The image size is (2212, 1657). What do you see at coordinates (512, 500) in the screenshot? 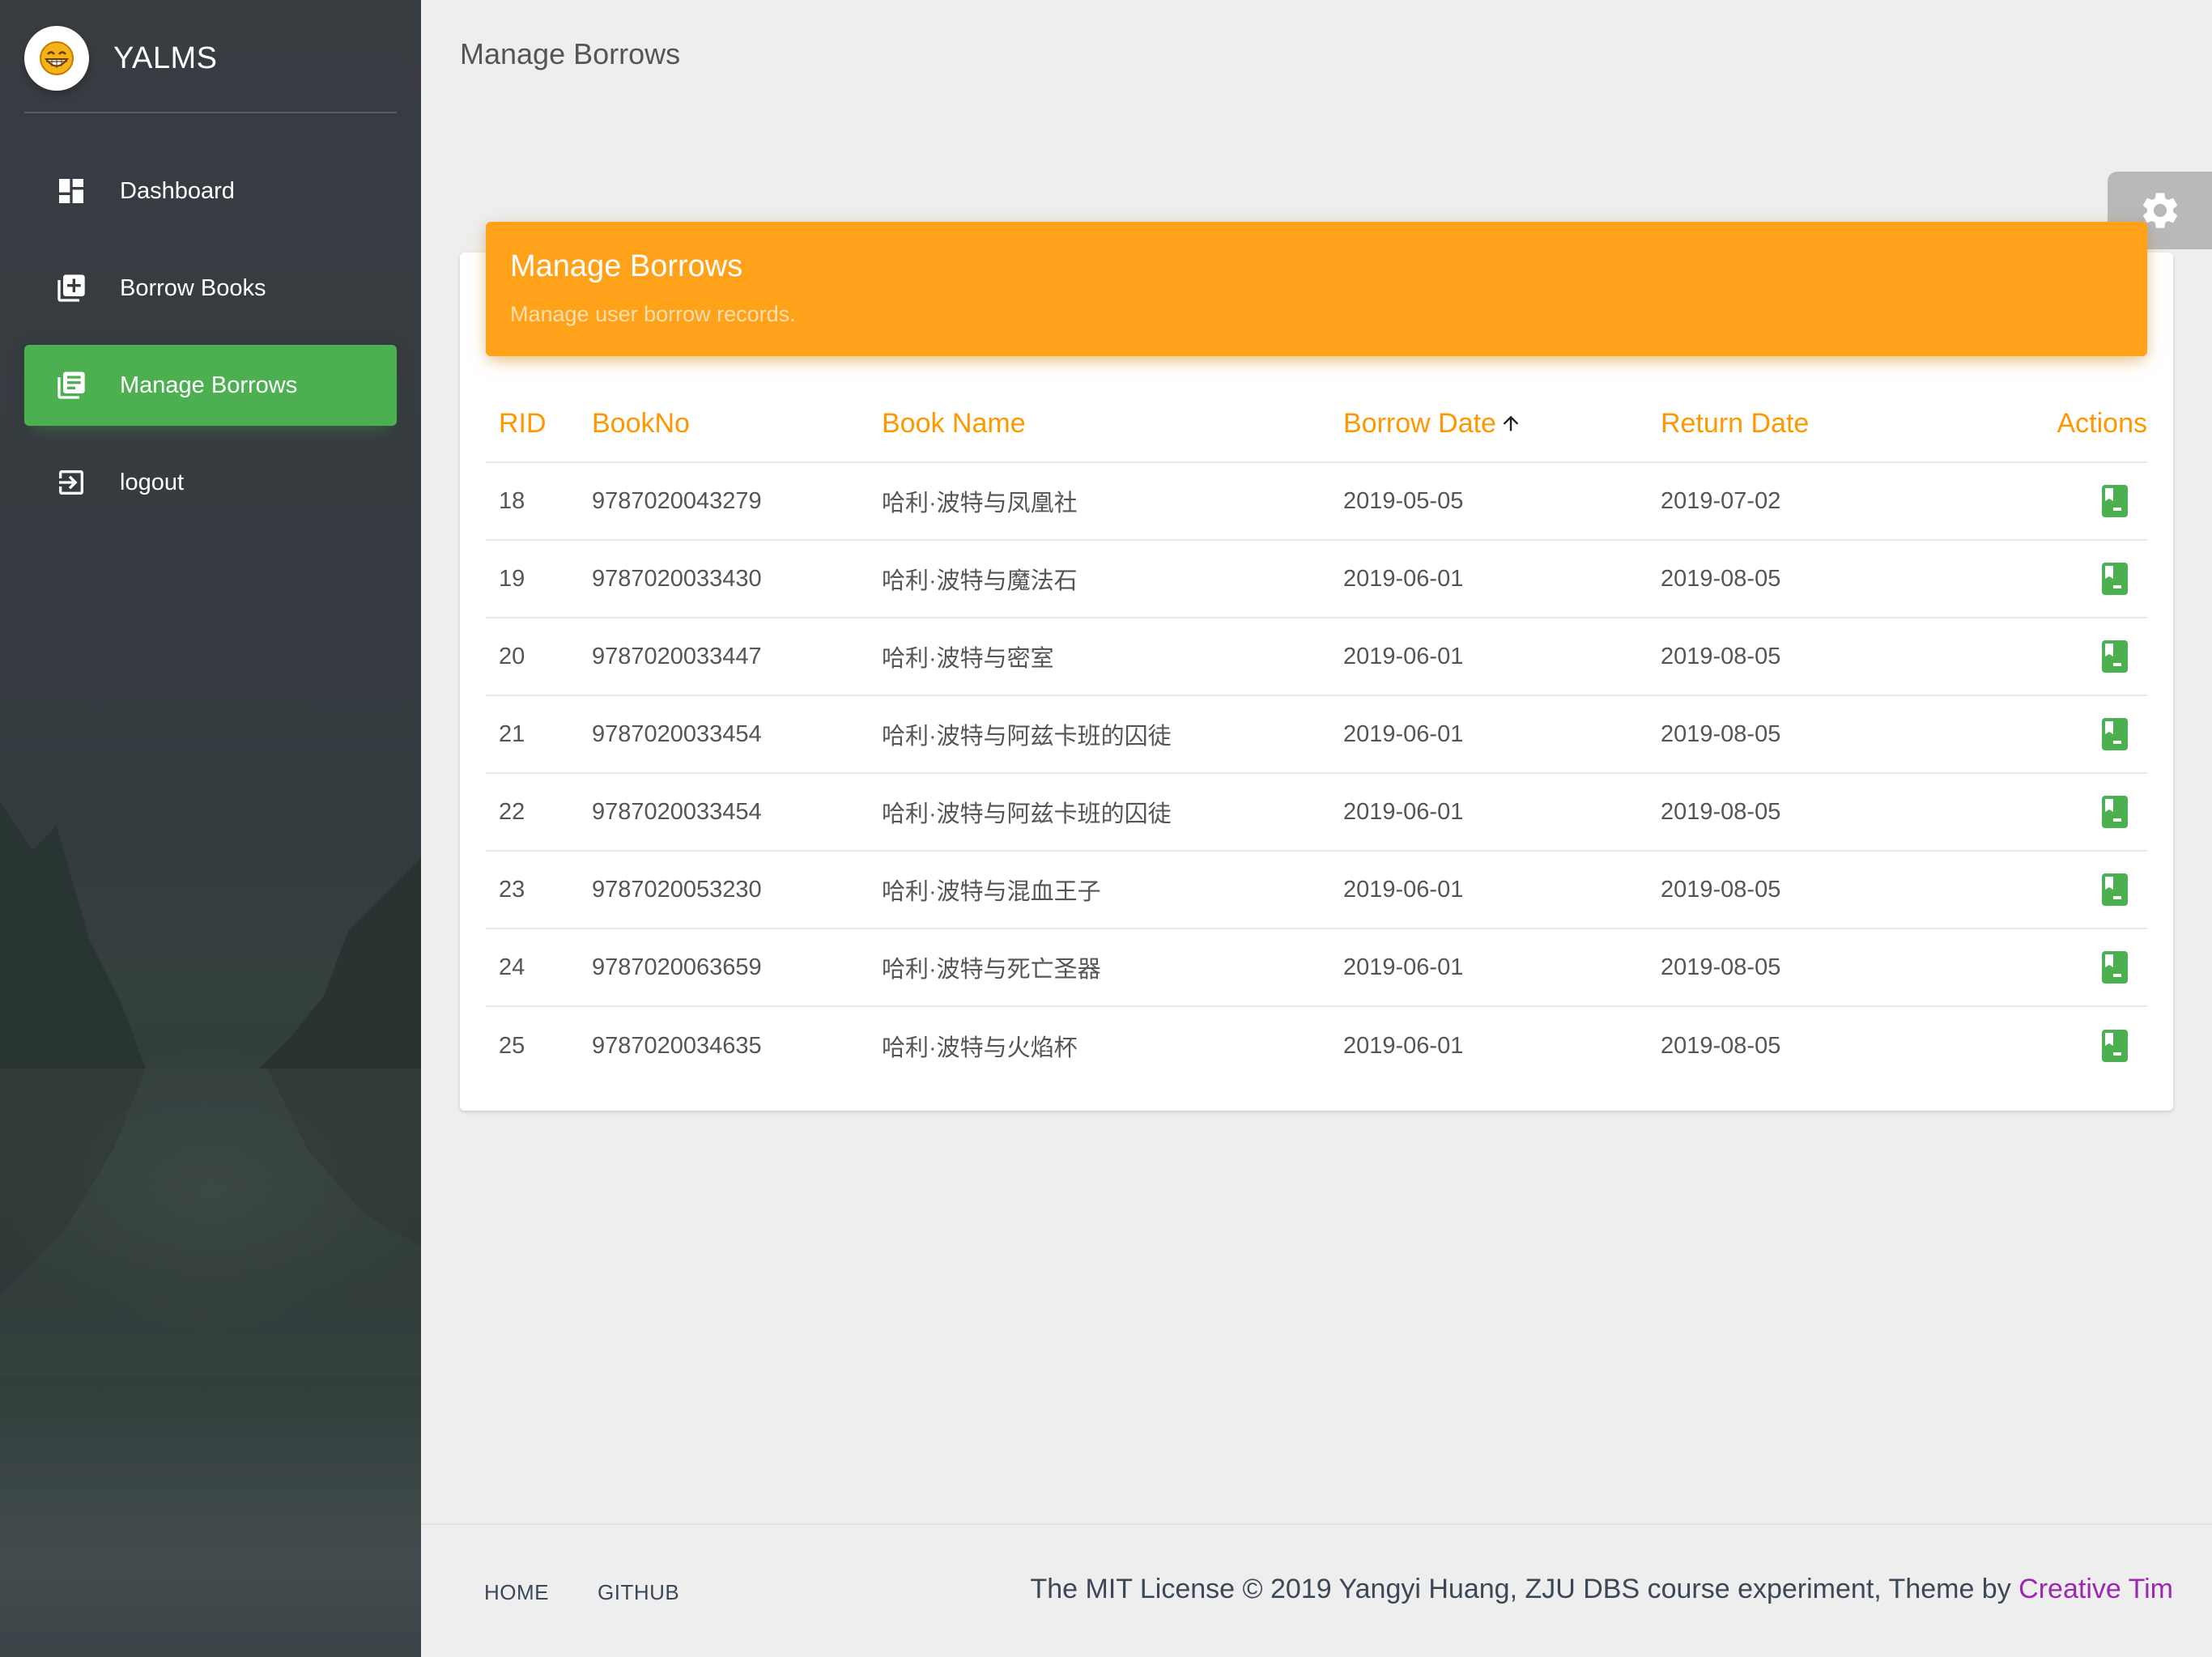
I see `cell-rid: 18` at bounding box center [512, 500].